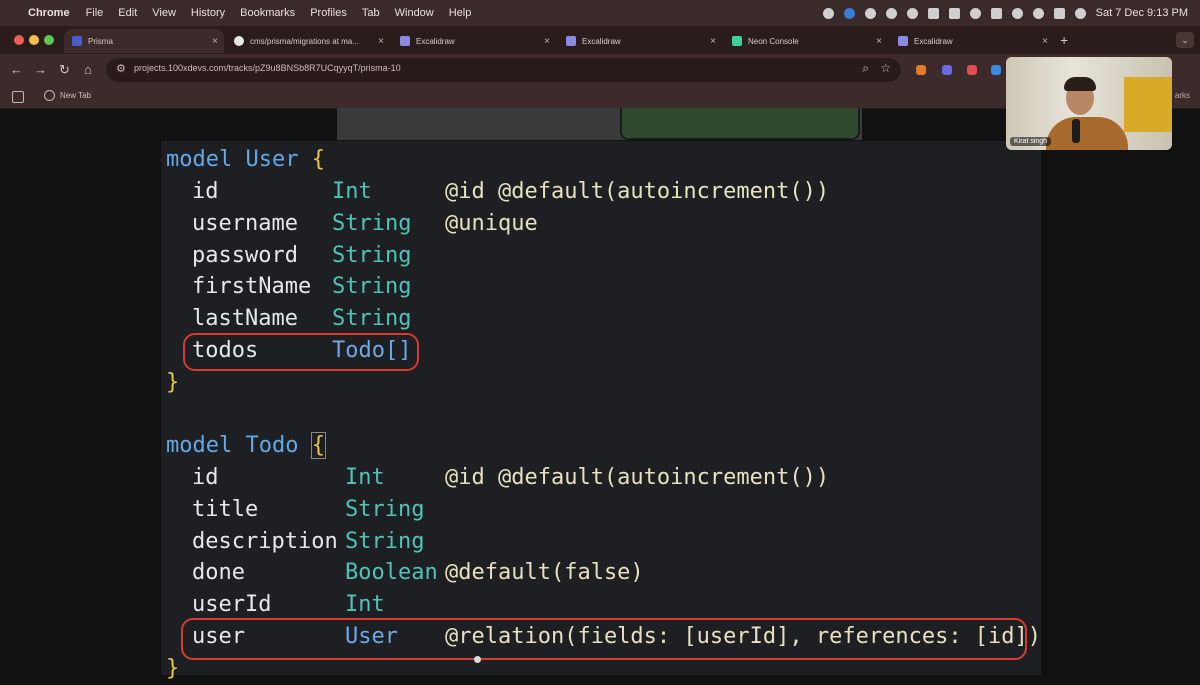 The image size is (1200, 685). Describe the element at coordinates (1148, 104) in the screenshot. I see `webcam-shelf` at that location.